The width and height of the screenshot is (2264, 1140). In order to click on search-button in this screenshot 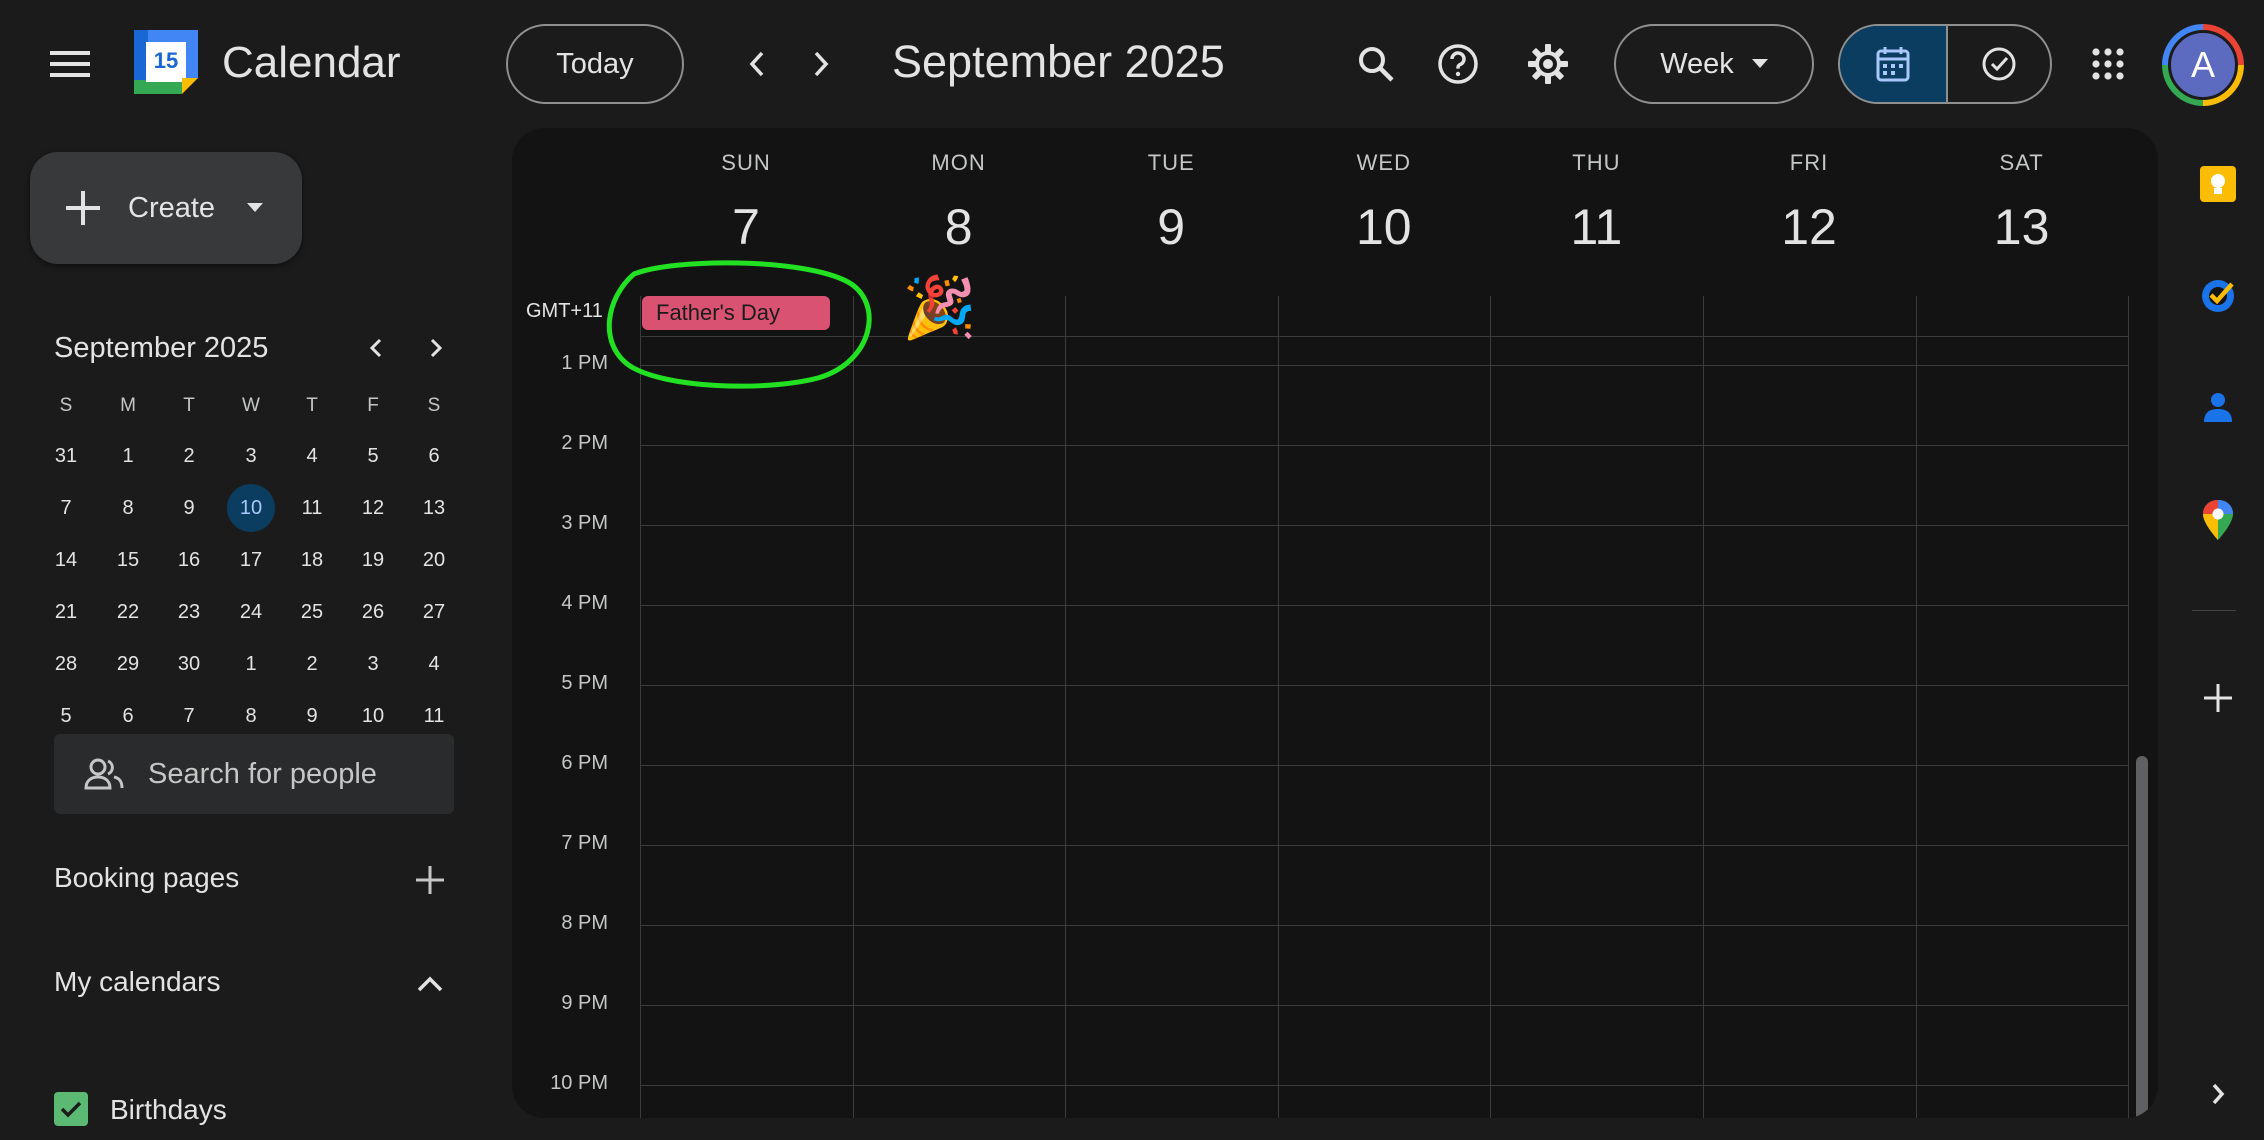, I will do `click(1376, 64)`.